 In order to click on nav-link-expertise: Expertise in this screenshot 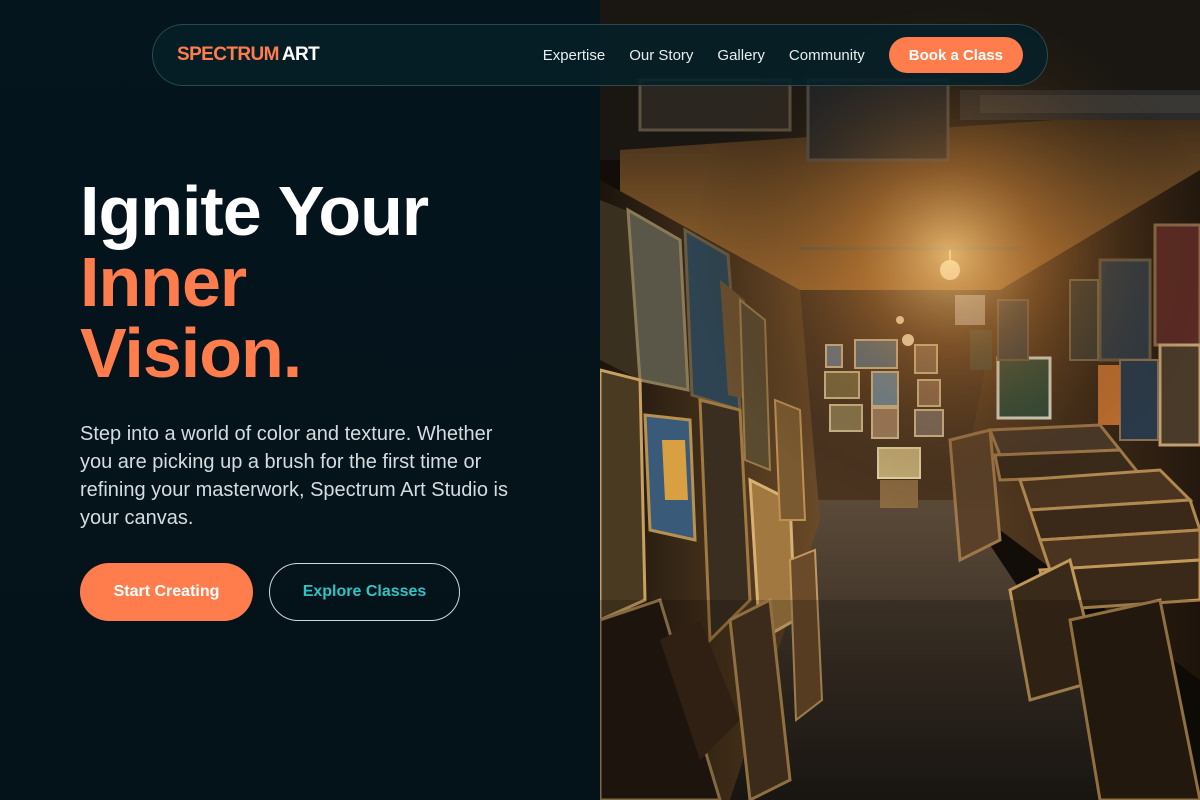, I will do `click(574, 55)`.